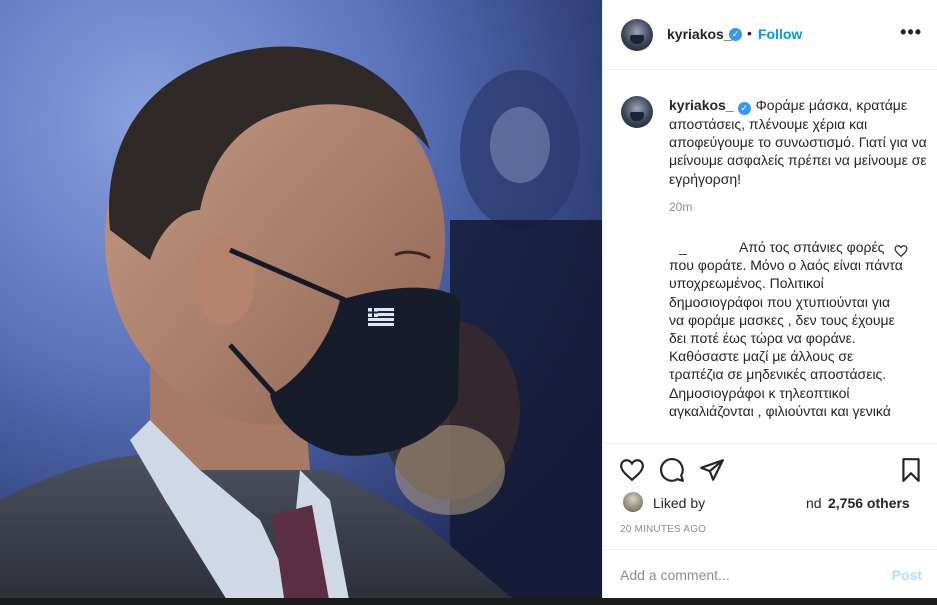  Describe the element at coordinates (901, 251) in the screenshot. I see `comment-like-heart-icon` at that location.